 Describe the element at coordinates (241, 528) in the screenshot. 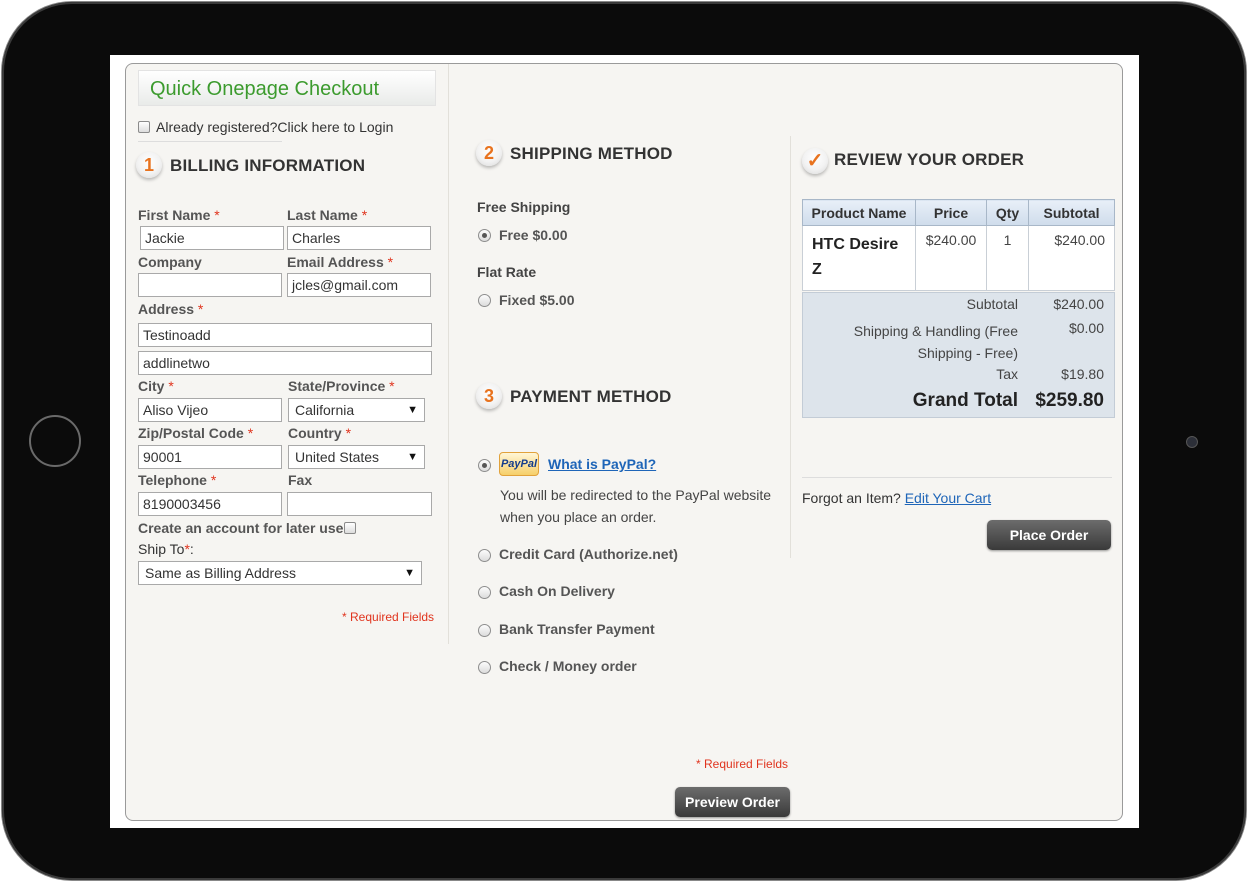

I see `create-account-label: Create an account for later use` at that location.